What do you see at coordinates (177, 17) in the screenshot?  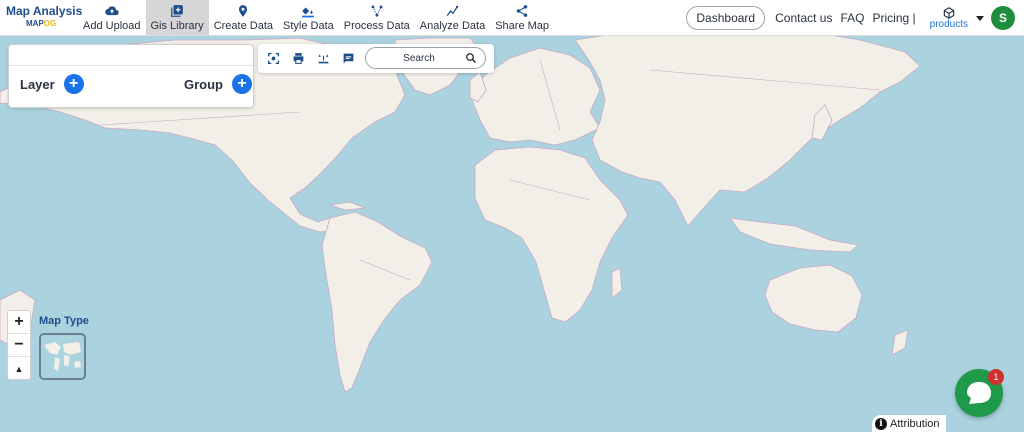 I see `nav-gis-library: Gis Library` at bounding box center [177, 17].